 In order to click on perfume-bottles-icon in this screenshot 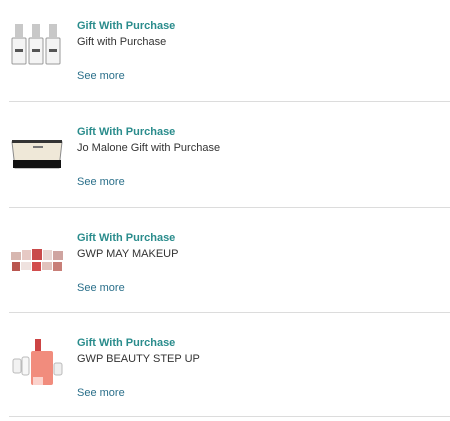, I will do `click(37, 44)`.